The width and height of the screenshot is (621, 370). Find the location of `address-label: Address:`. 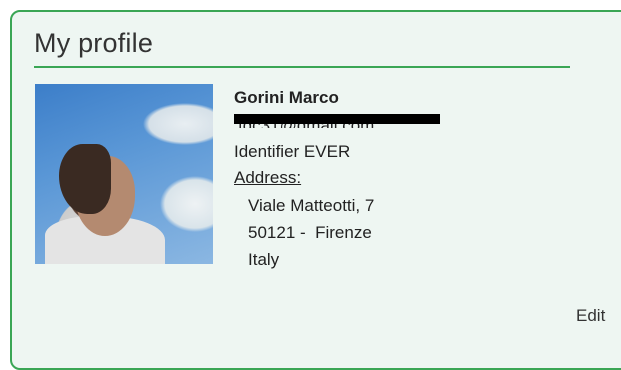

address-label: Address: is located at coordinates (268, 177).